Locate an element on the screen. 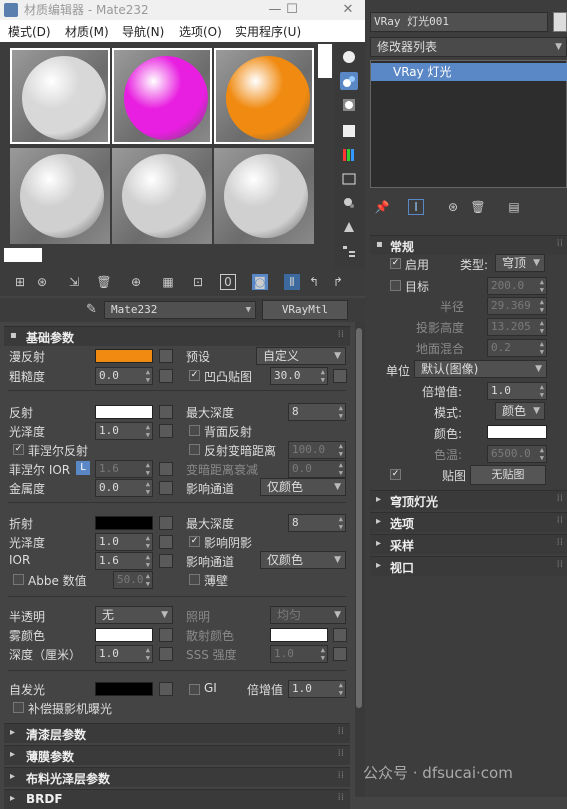 The height and width of the screenshot is (809, 567). object-name-field: VRay 灯光001 is located at coordinates (459, 22).